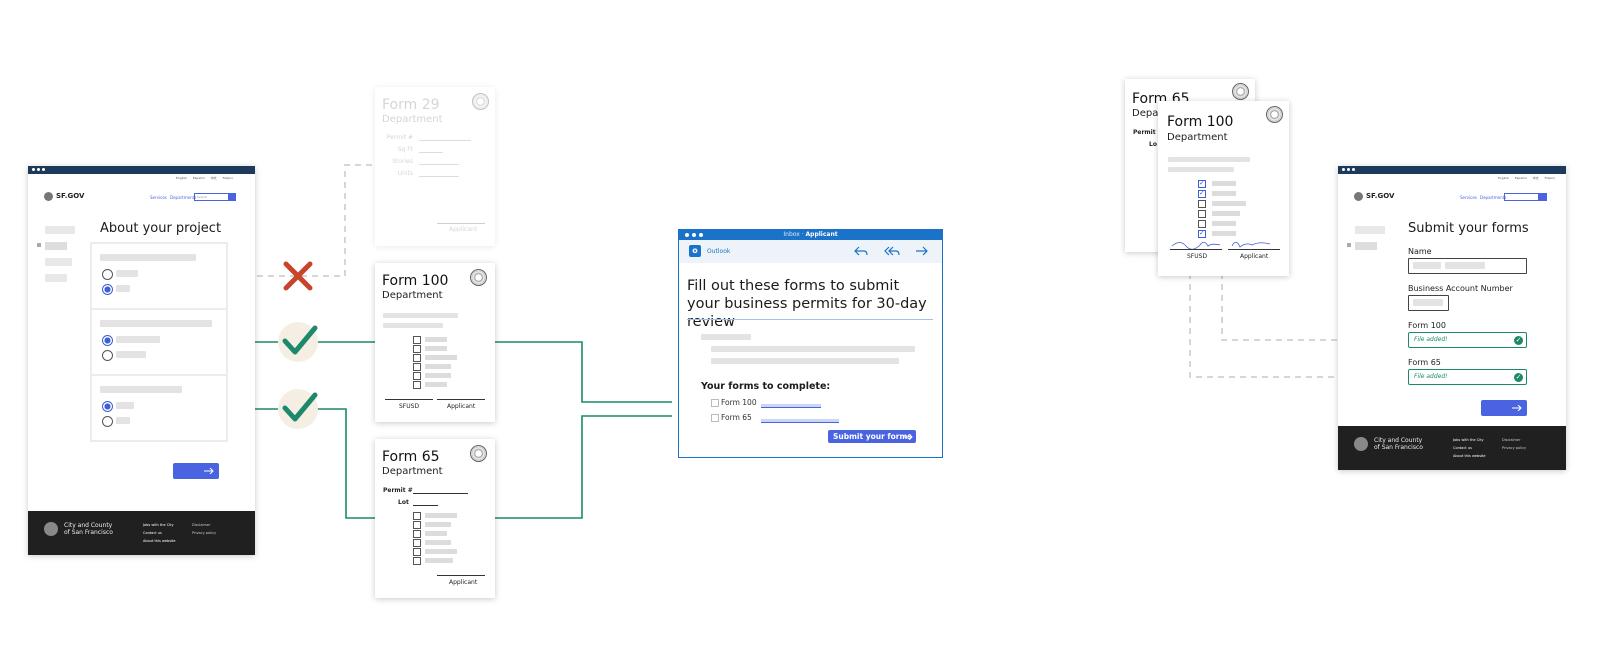  I want to click on reply-all-icon, so click(892, 251).